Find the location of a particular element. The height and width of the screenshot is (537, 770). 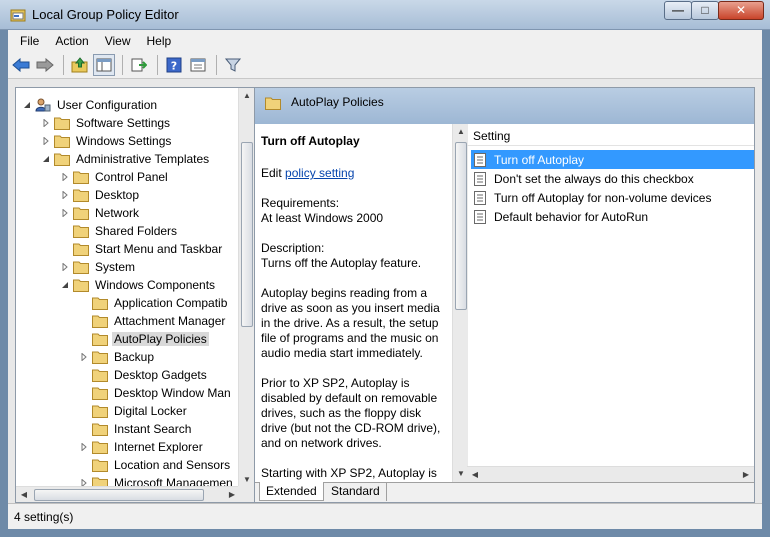

menu-action: Action is located at coordinates (71, 41).